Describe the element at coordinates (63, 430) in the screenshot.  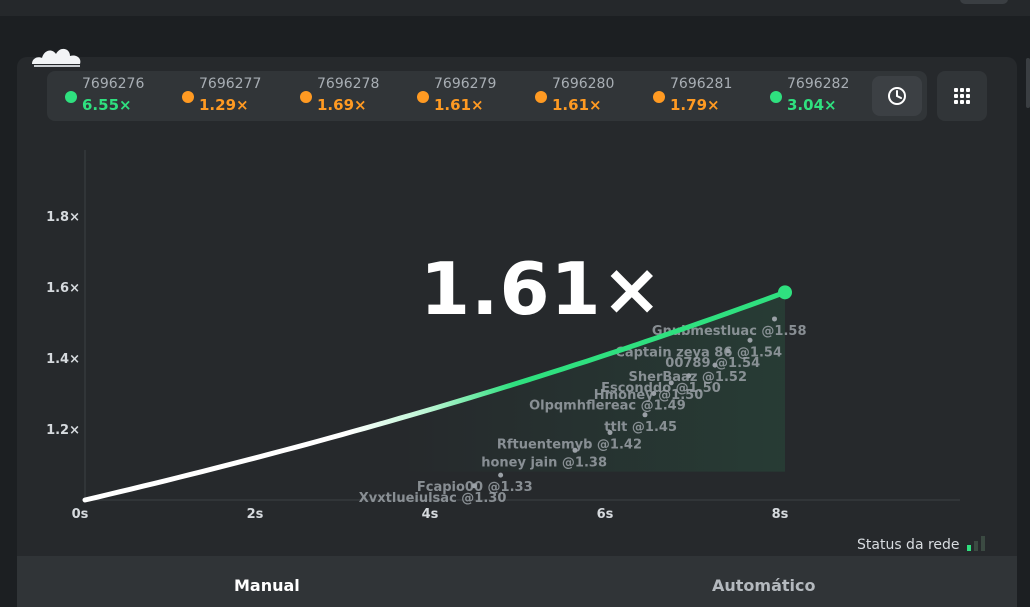
I see `y-tick-label: 1.2×` at that location.